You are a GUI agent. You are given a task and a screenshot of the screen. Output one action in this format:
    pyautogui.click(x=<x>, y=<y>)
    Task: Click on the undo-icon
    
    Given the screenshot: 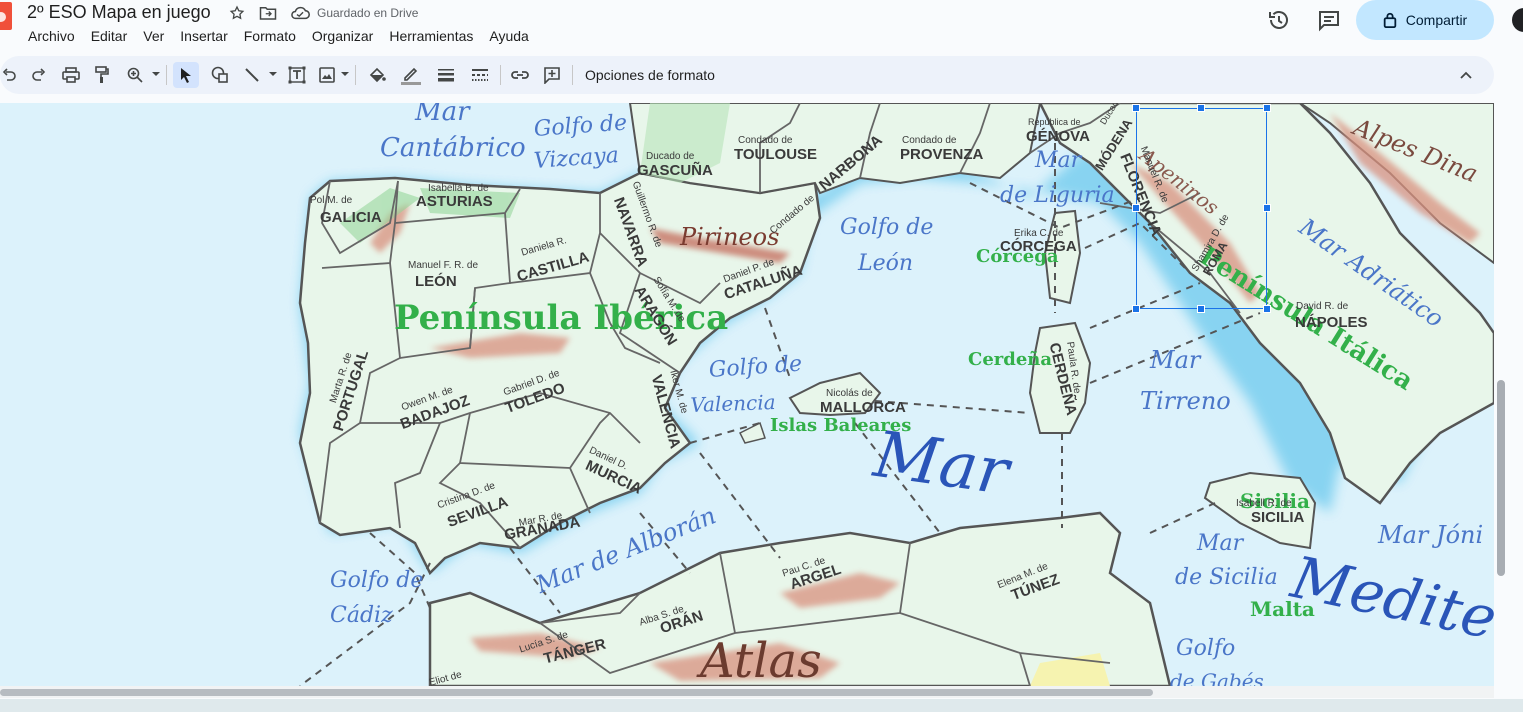 What is the action you would take?
    pyautogui.click(x=11, y=75)
    